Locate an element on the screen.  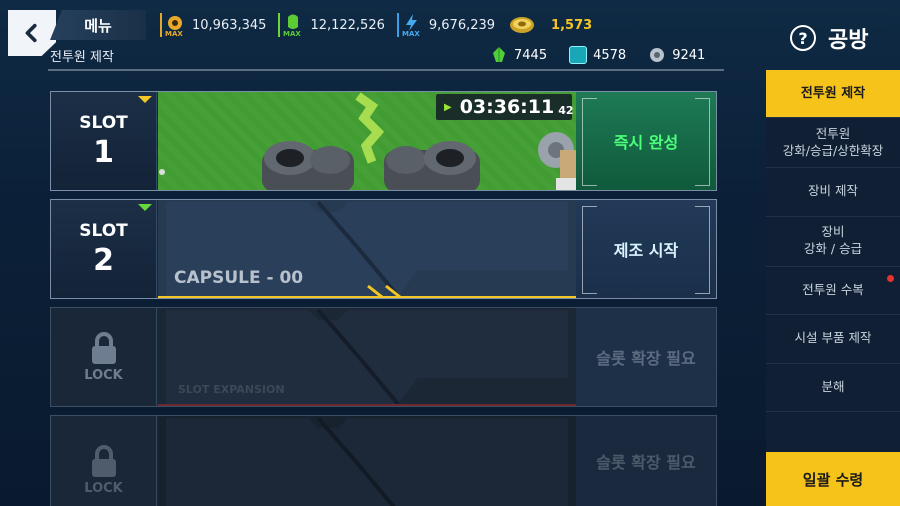
title-area: ? 공방 is located at coordinates (829, 38).